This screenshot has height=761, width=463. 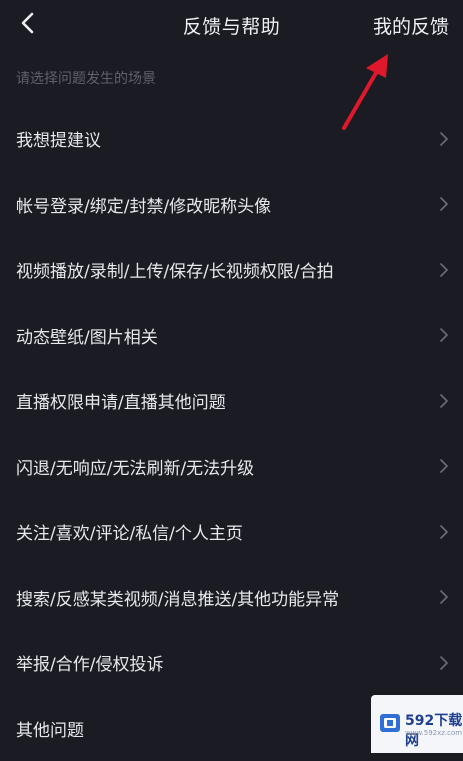 I want to click on list-item-label: 搜索/反感某类视频/消息推送/其他功能异常, so click(x=177, y=597).